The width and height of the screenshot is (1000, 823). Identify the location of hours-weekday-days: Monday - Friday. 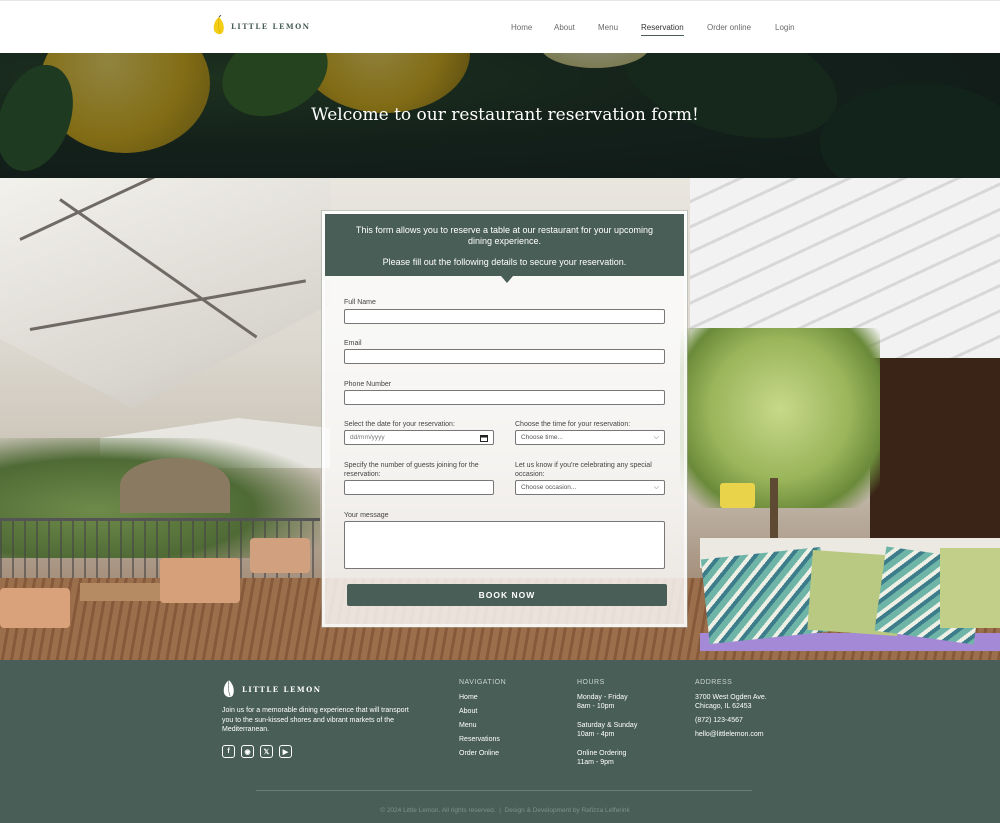
(602, 697).